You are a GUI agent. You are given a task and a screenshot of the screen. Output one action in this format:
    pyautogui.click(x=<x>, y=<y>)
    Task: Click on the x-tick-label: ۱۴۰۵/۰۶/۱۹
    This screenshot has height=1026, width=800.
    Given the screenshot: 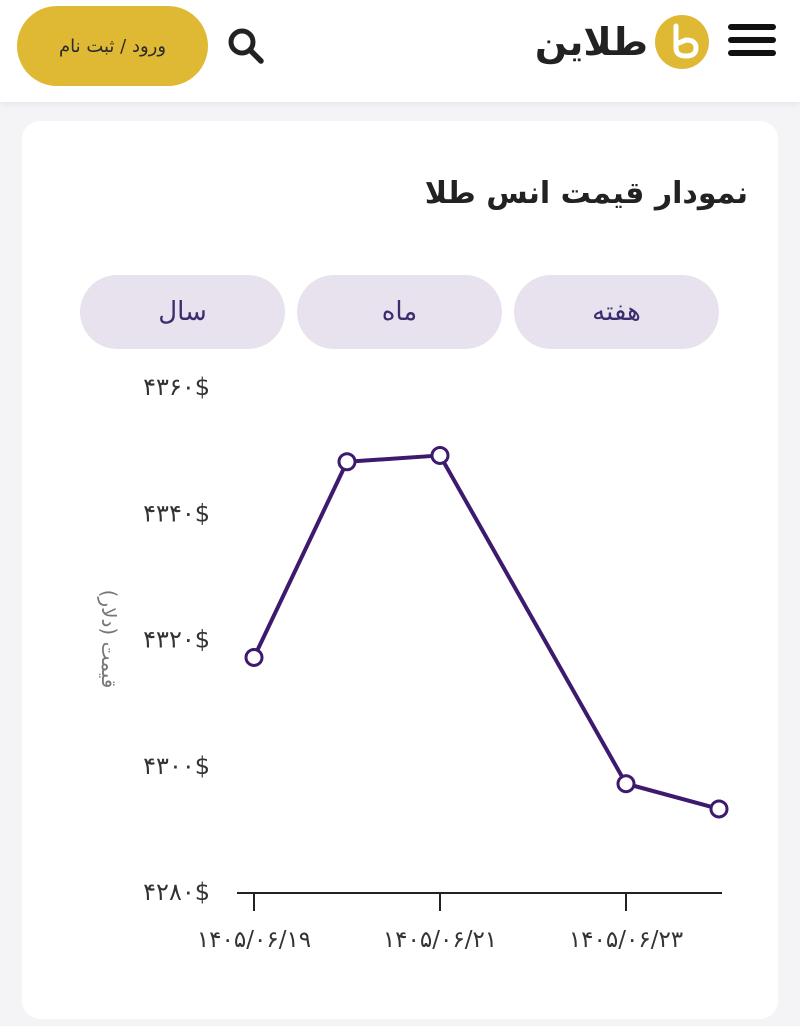 What is the action you would take?
    pyautogui.click(x=254, y=940)
    